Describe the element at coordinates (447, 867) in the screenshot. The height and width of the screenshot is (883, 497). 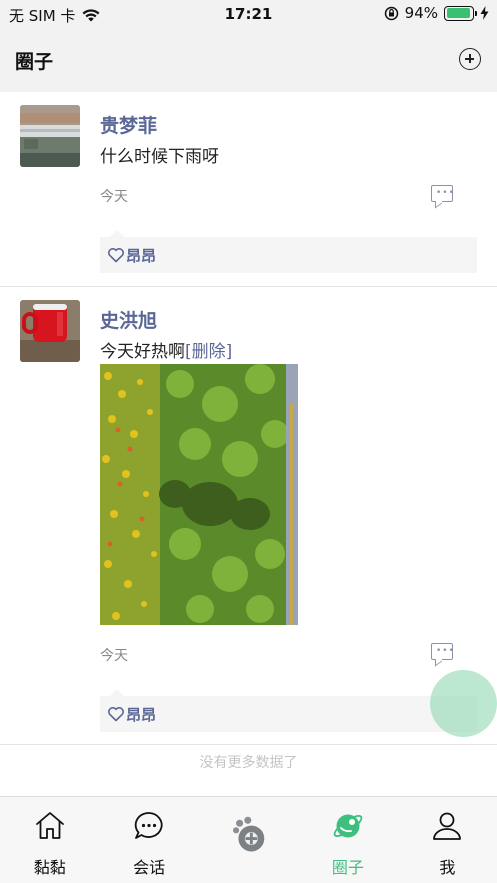
I see `tab-label: 我` at that location.